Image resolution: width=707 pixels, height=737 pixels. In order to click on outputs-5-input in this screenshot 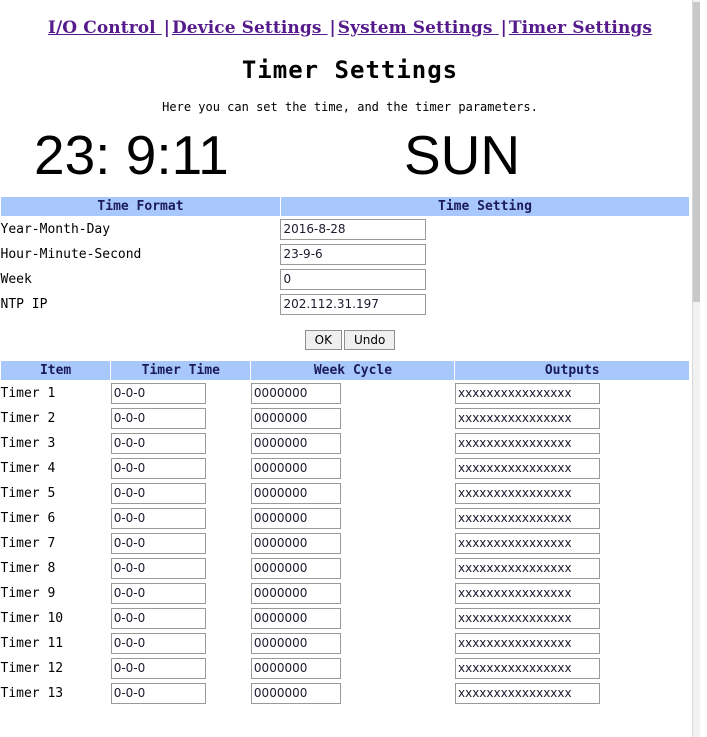, I will do `click(527, 493)`.